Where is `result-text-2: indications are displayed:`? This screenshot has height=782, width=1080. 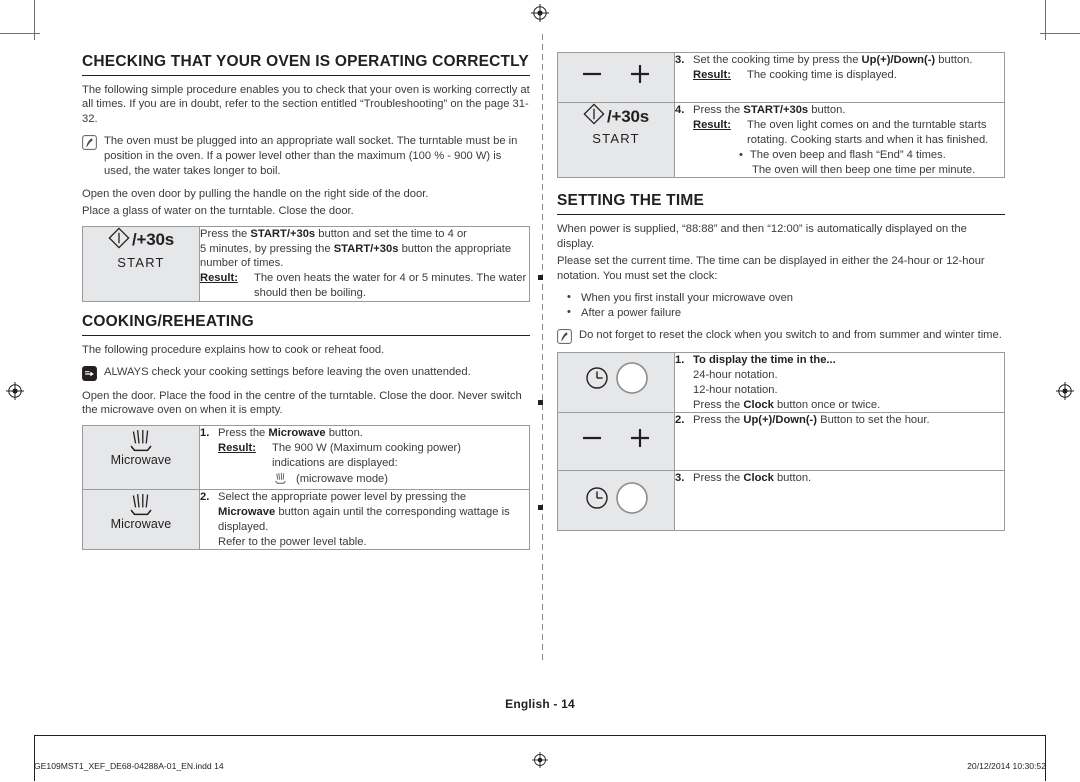
result-text-2: indications are displayed: is located at coordinates (335, 463).